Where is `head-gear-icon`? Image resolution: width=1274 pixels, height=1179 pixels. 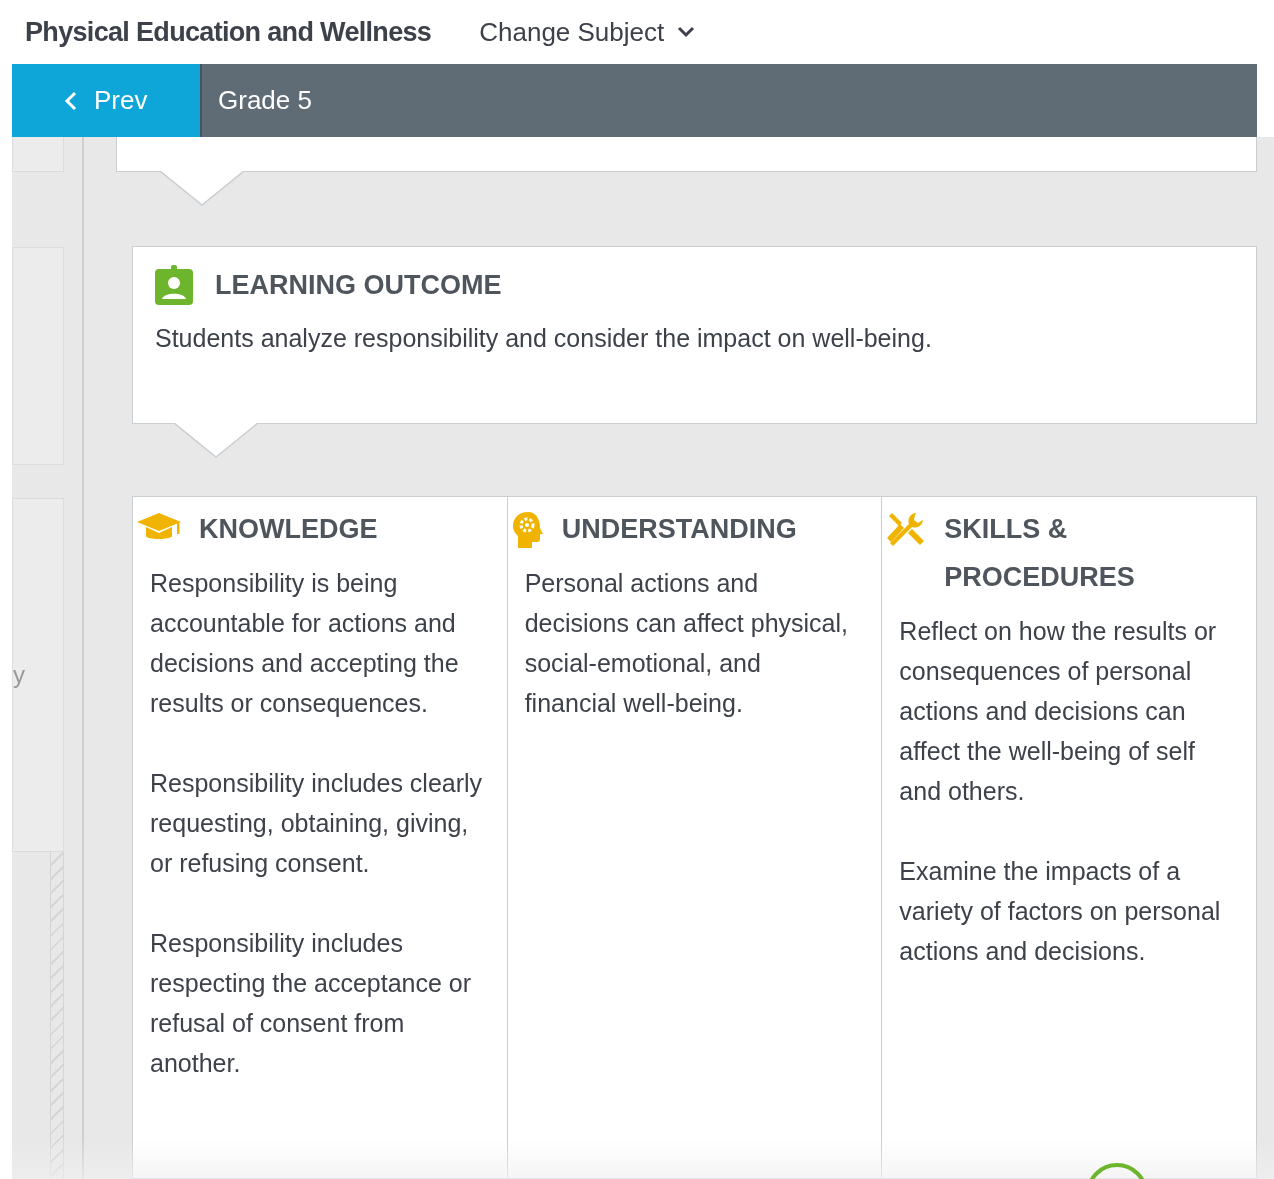
head-gear-icon is located at coordinates (527, 530).